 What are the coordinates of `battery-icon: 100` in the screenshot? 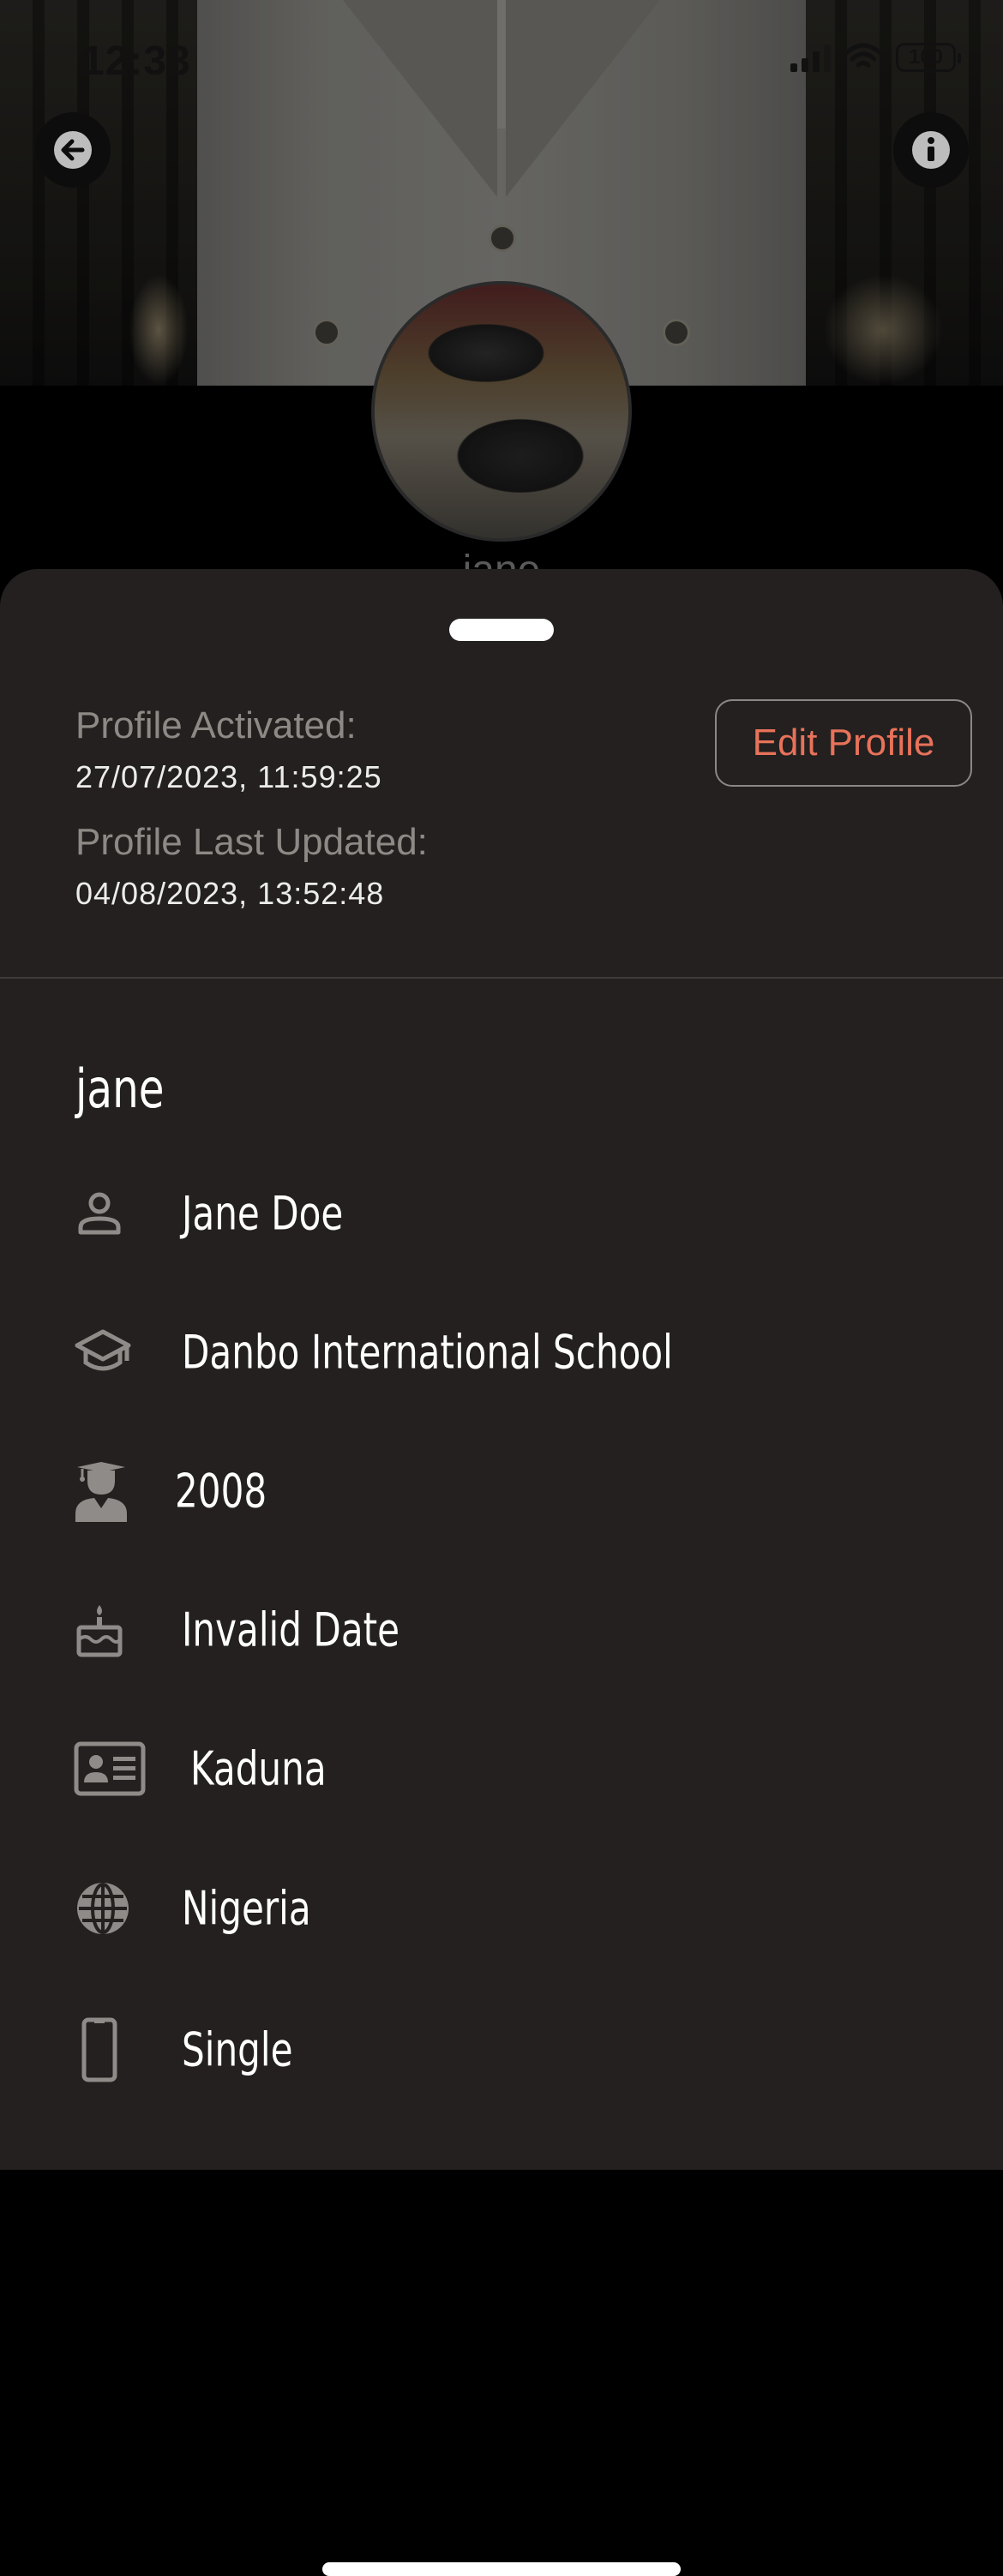 It's located at (928, 58).